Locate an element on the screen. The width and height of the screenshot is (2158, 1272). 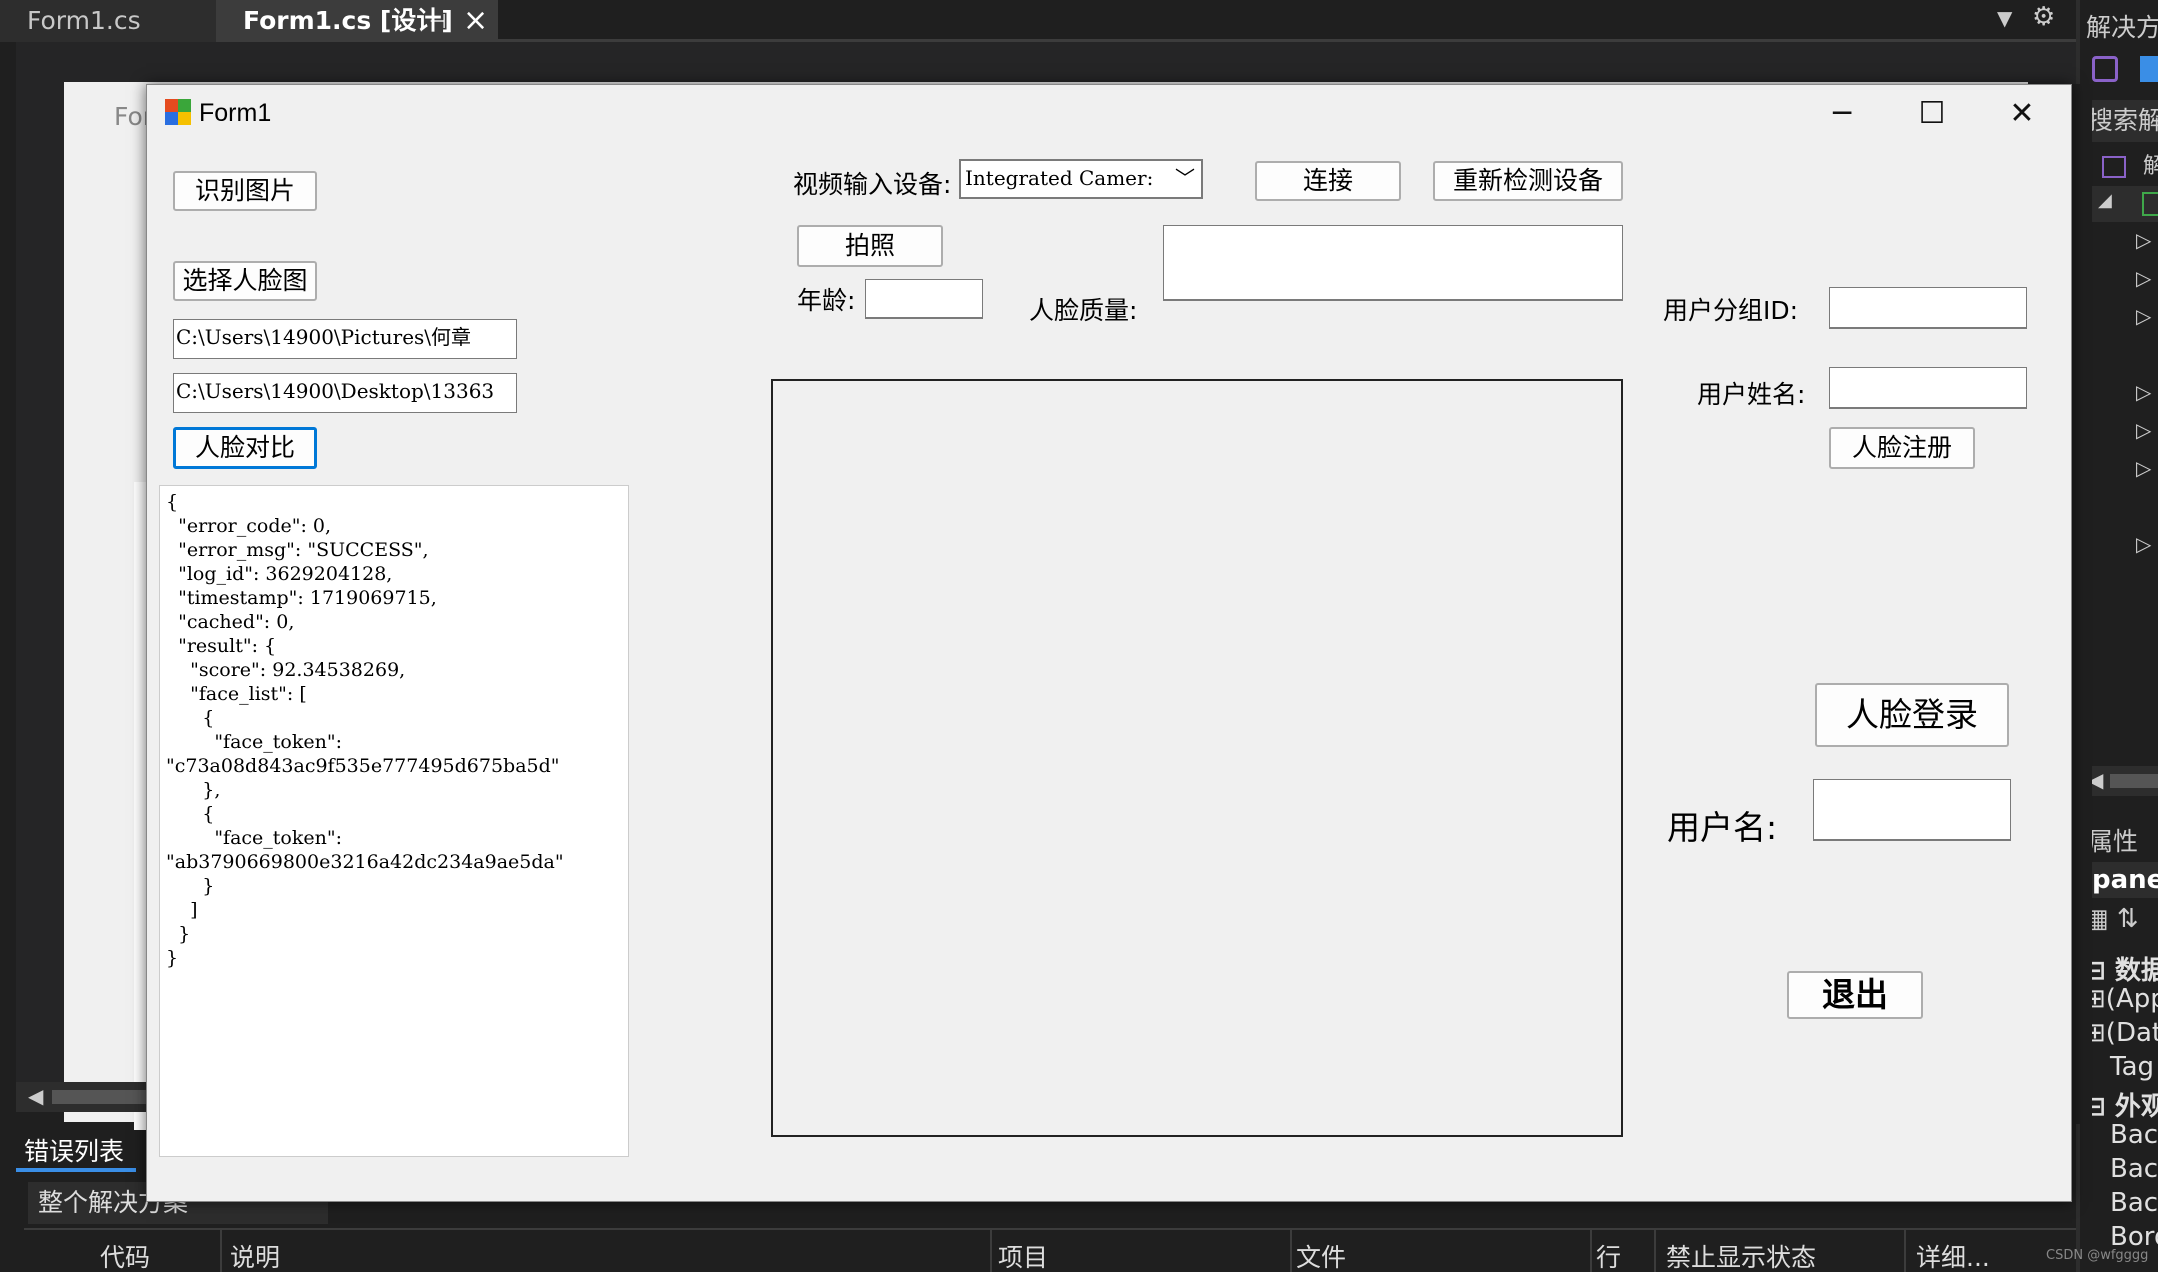
group-id-field is located at coordinates (1928, 308).